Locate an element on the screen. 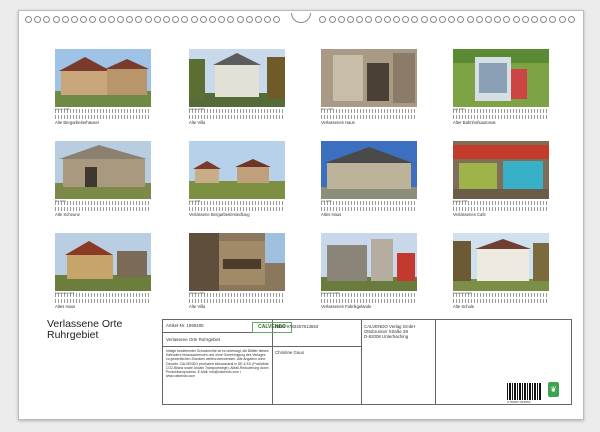 The width and height of the screenshot is (600, 432). spiral-binding is located at coordinates (301, 19).